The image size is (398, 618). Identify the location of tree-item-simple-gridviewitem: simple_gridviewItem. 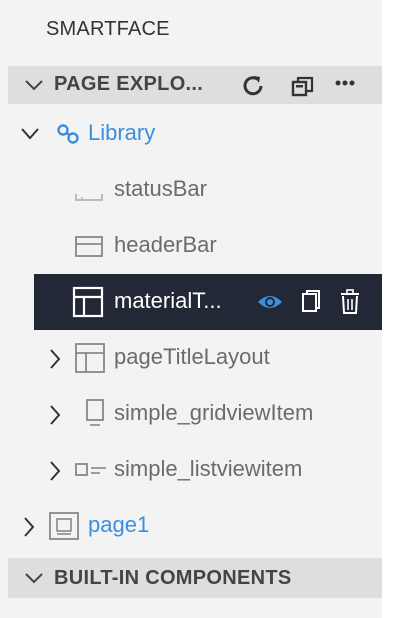
(195, 414).